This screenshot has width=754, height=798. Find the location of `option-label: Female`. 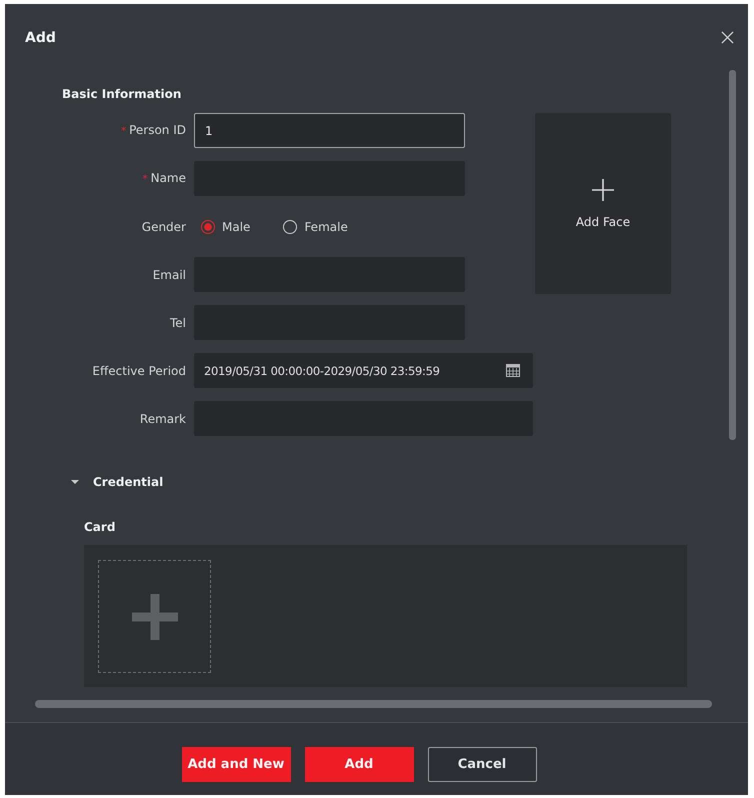

option-label: Female is located at coordinates (326, 226).